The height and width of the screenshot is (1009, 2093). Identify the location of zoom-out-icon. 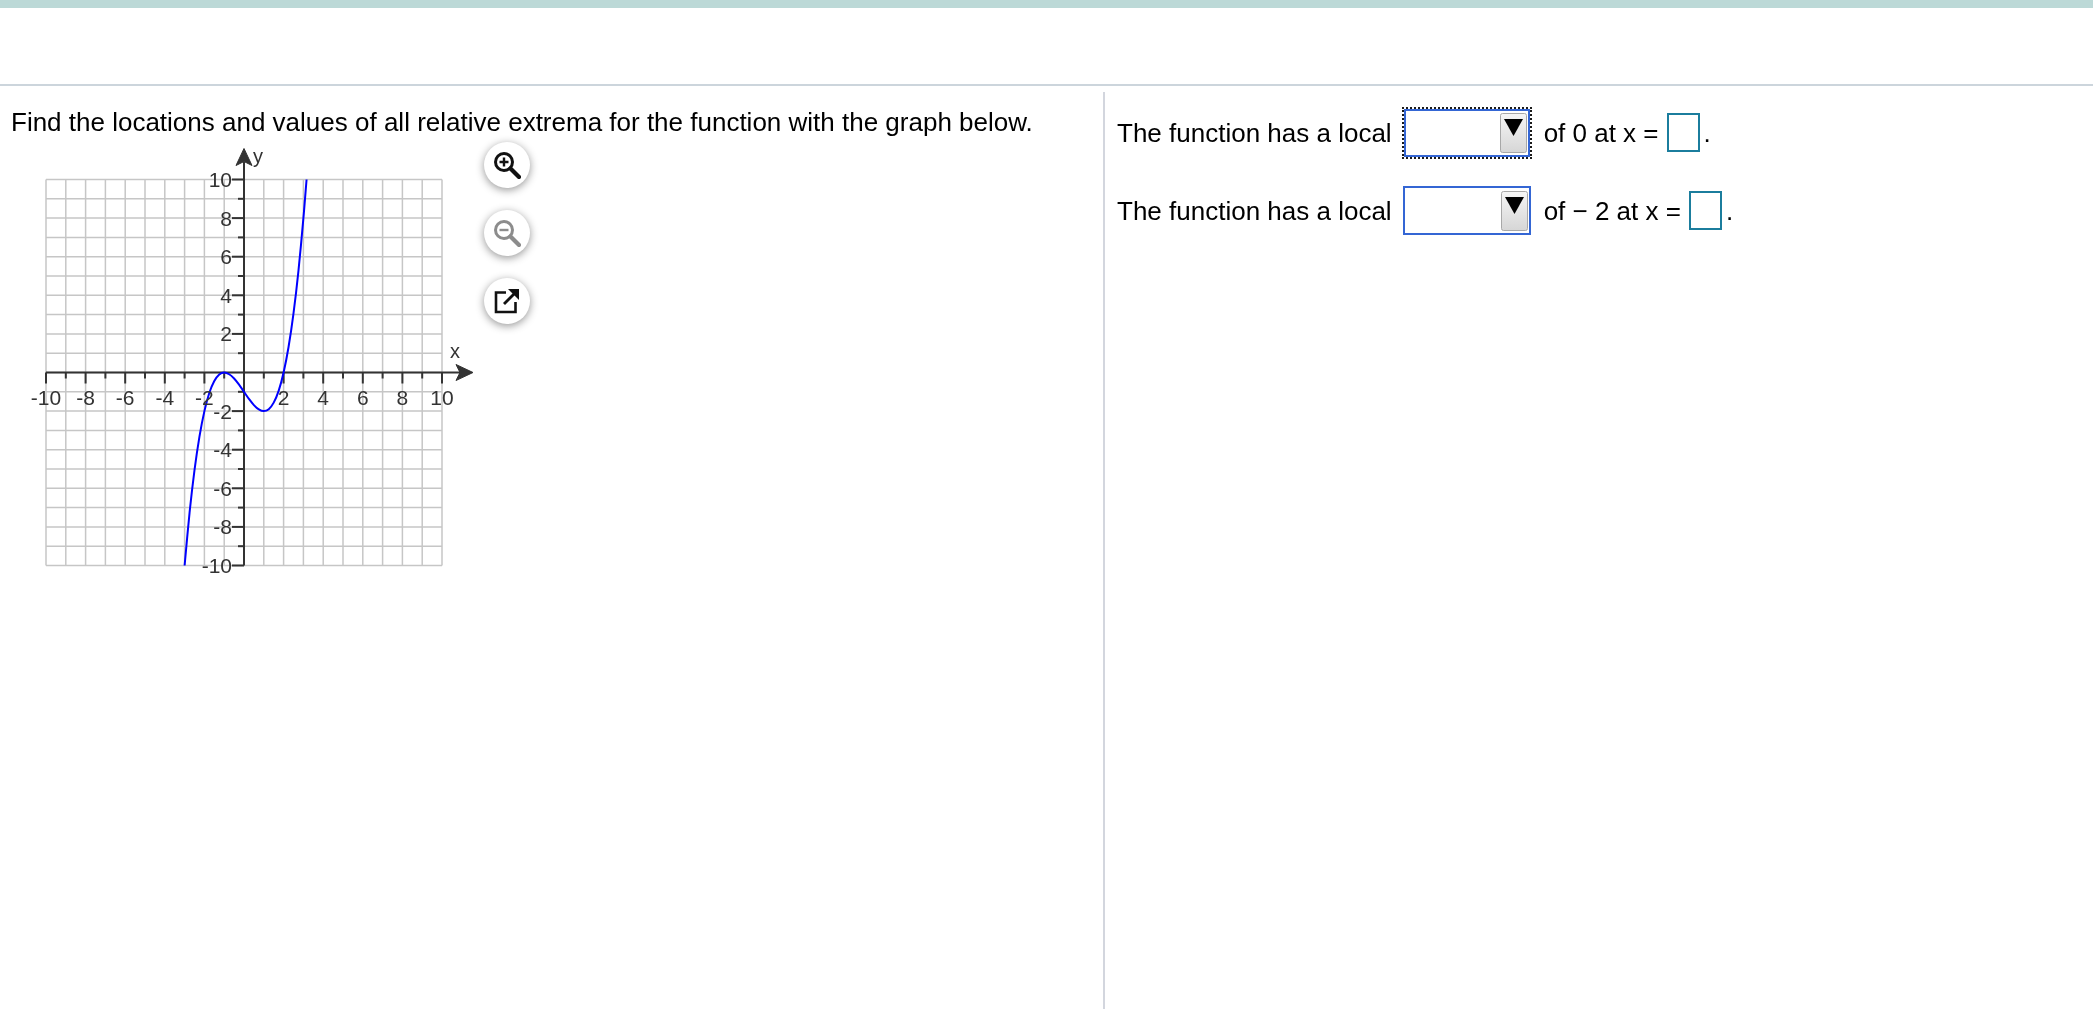
(507, 233).